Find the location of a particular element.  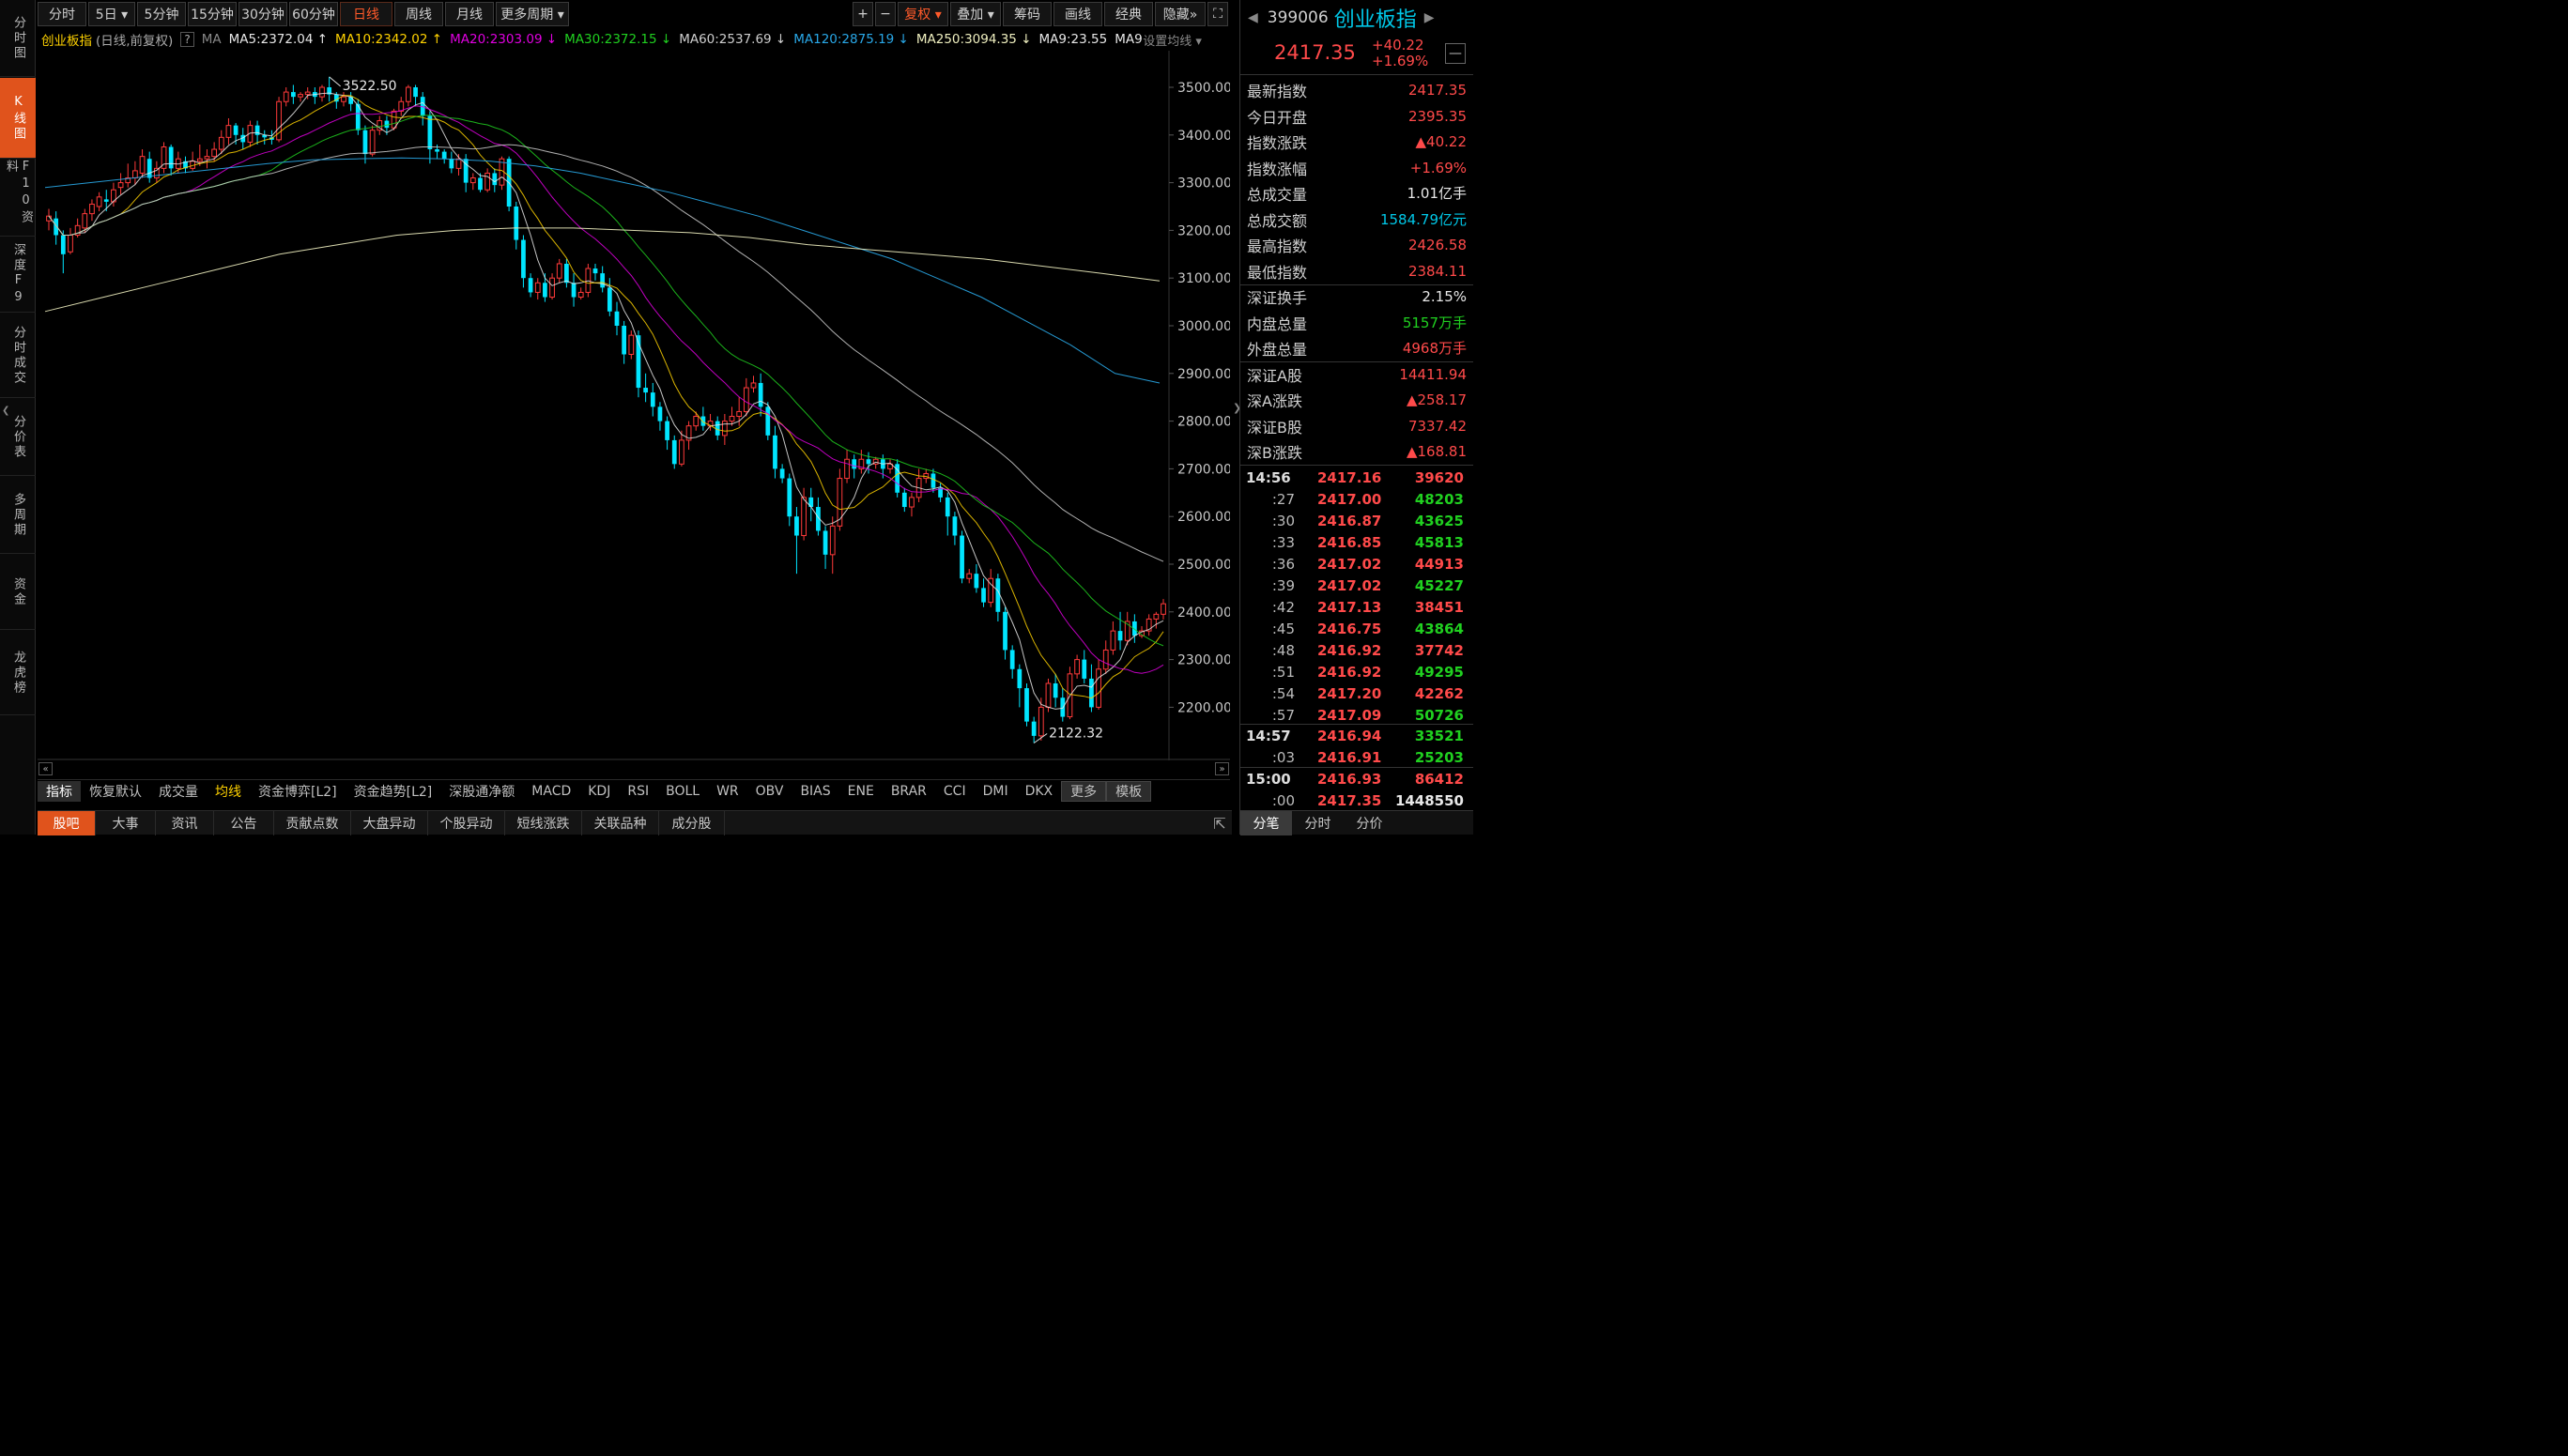

scroll-left-button: « is located at coordinates (45, 768).